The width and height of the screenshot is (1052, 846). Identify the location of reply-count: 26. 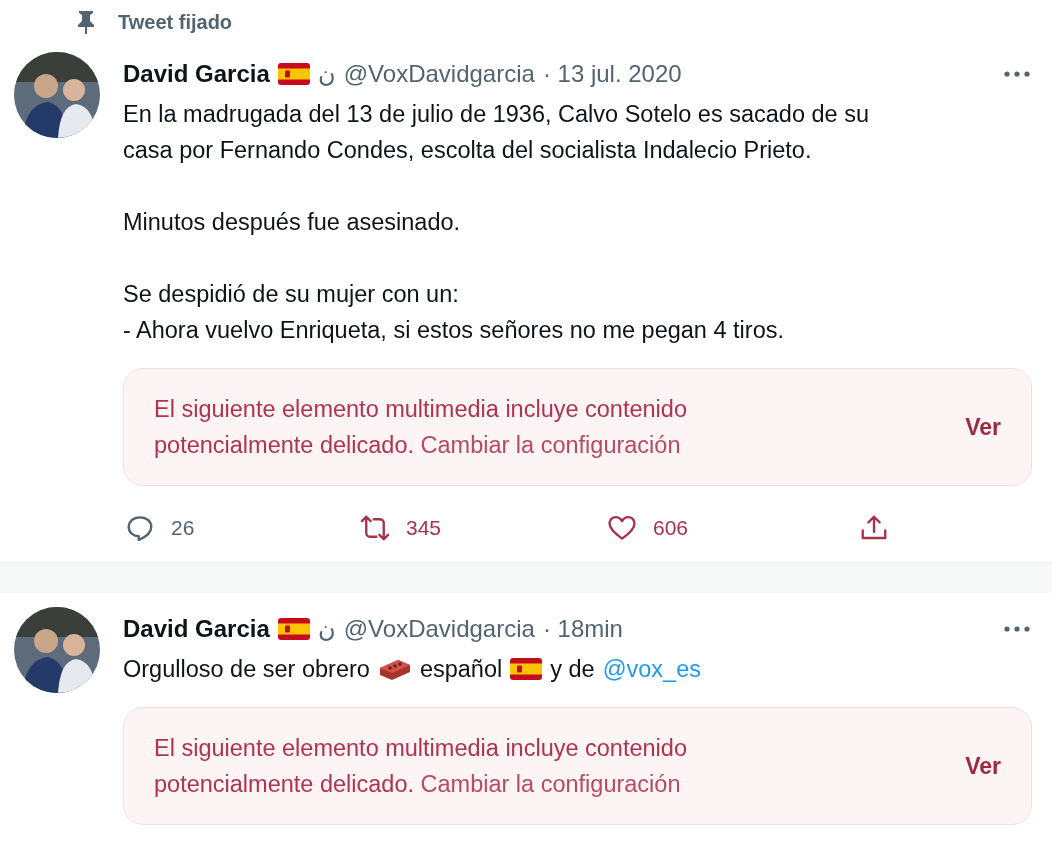
(183, 528).